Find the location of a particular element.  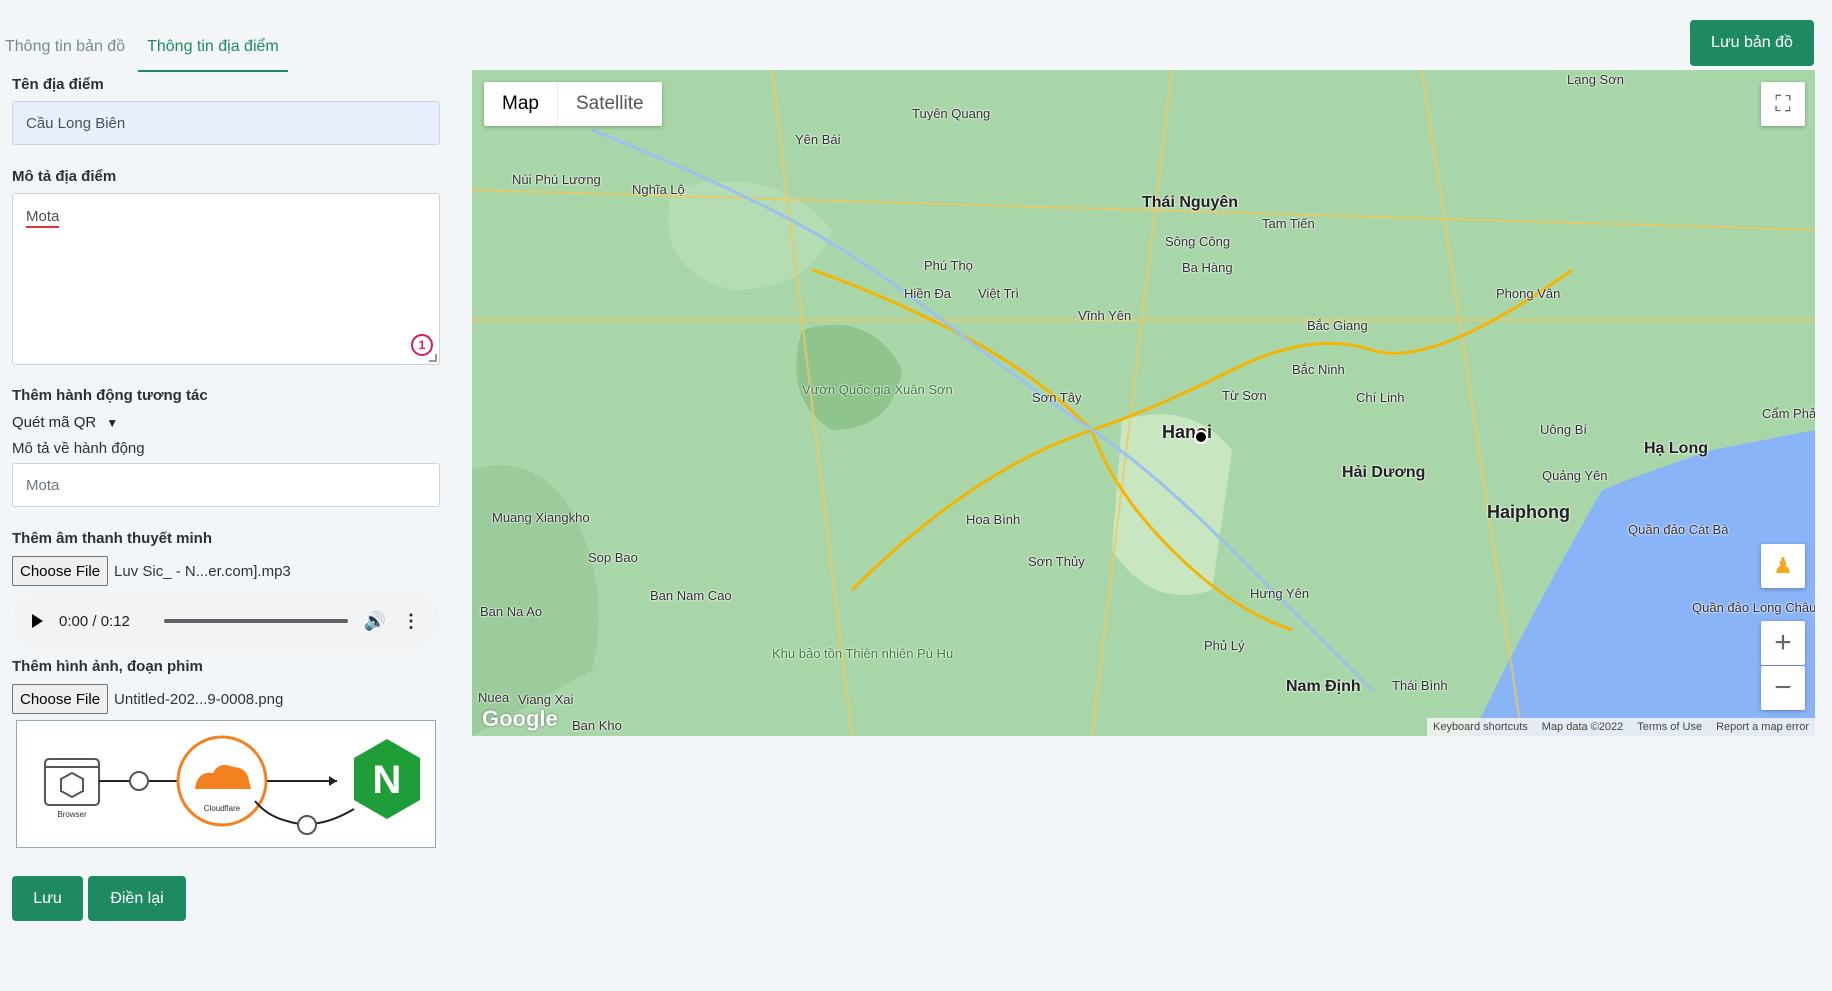

map-place-nam-dinh: Nam Định is located at coordinates (1323, 686).